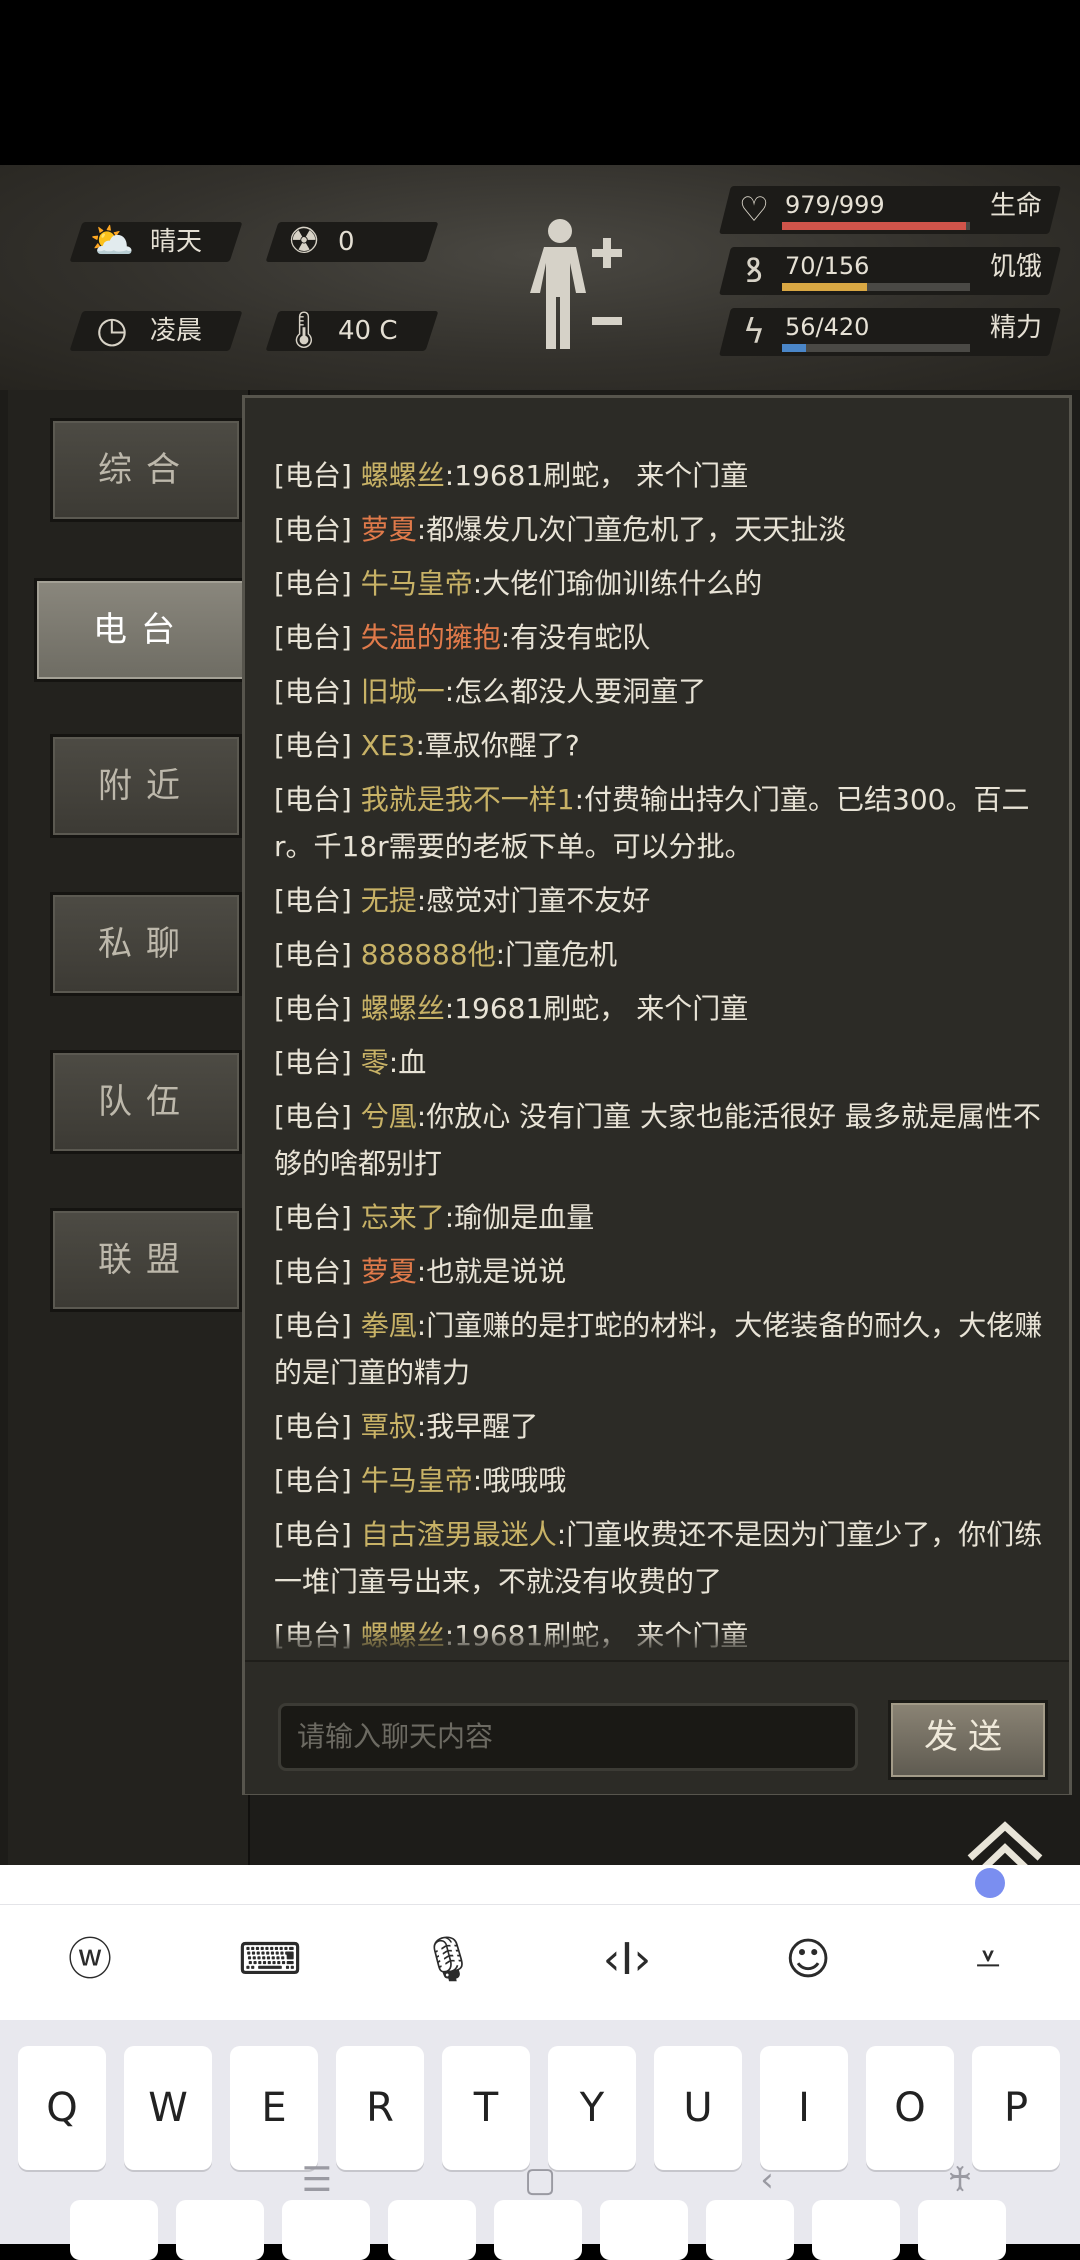  Describe the element at coordinates (960, 2180) in the screenshot. I see `accessibility-icon: ♰` at that location.